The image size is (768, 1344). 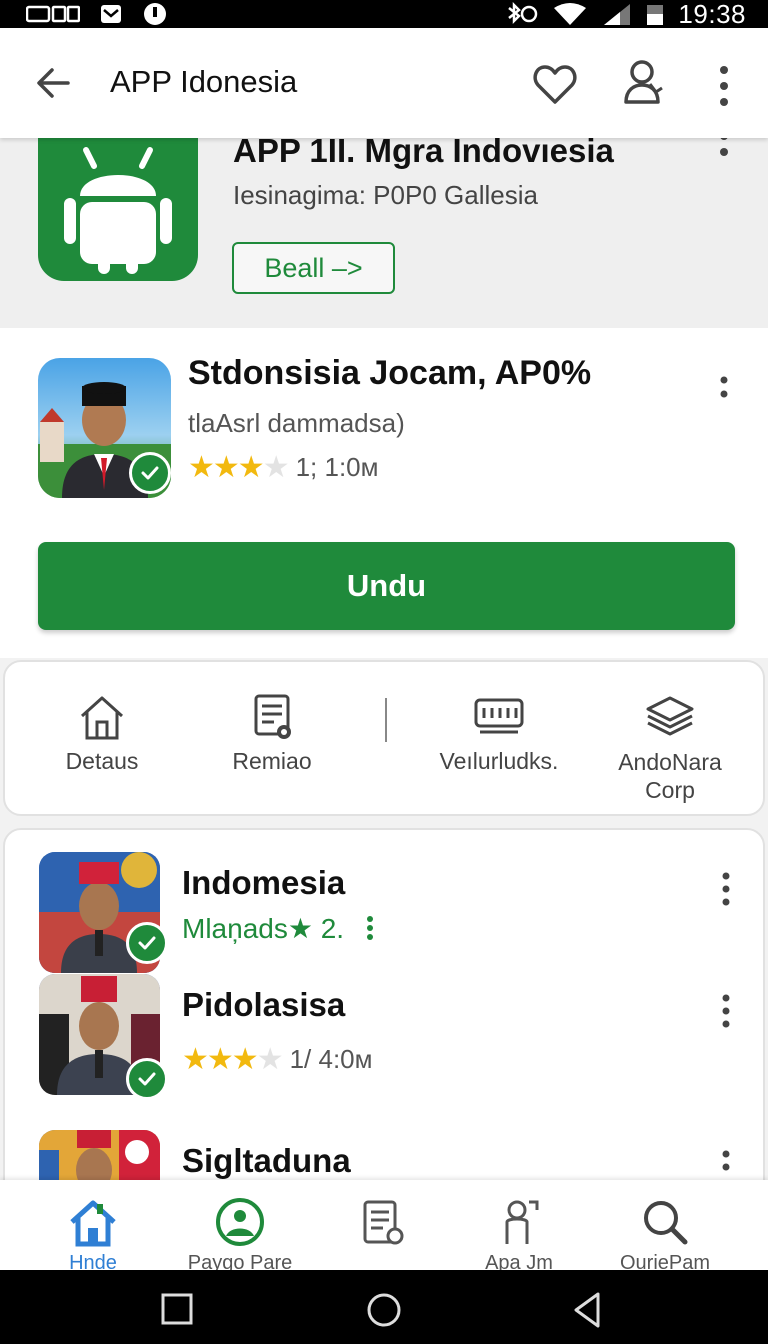 I want to click on info-version: Veılurludks., so click(x=499, y=733).